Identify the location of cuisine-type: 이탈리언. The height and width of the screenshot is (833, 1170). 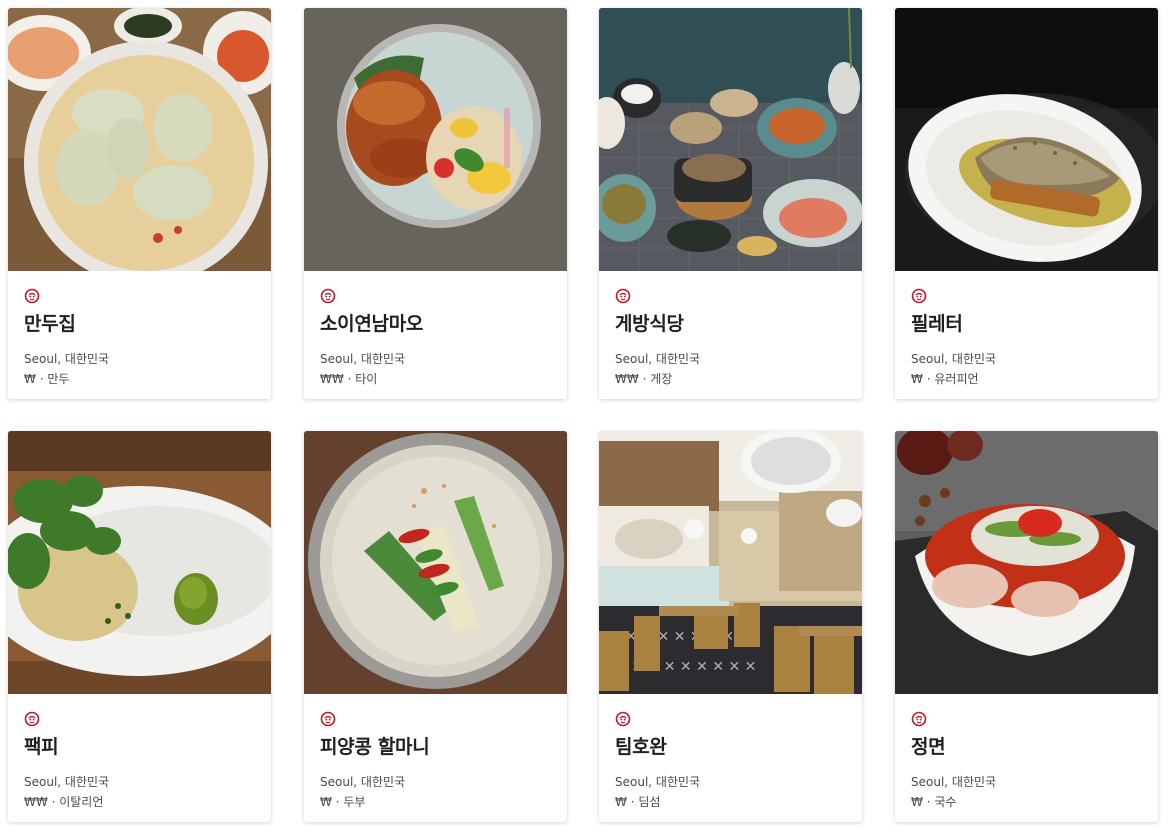
(81, 802).